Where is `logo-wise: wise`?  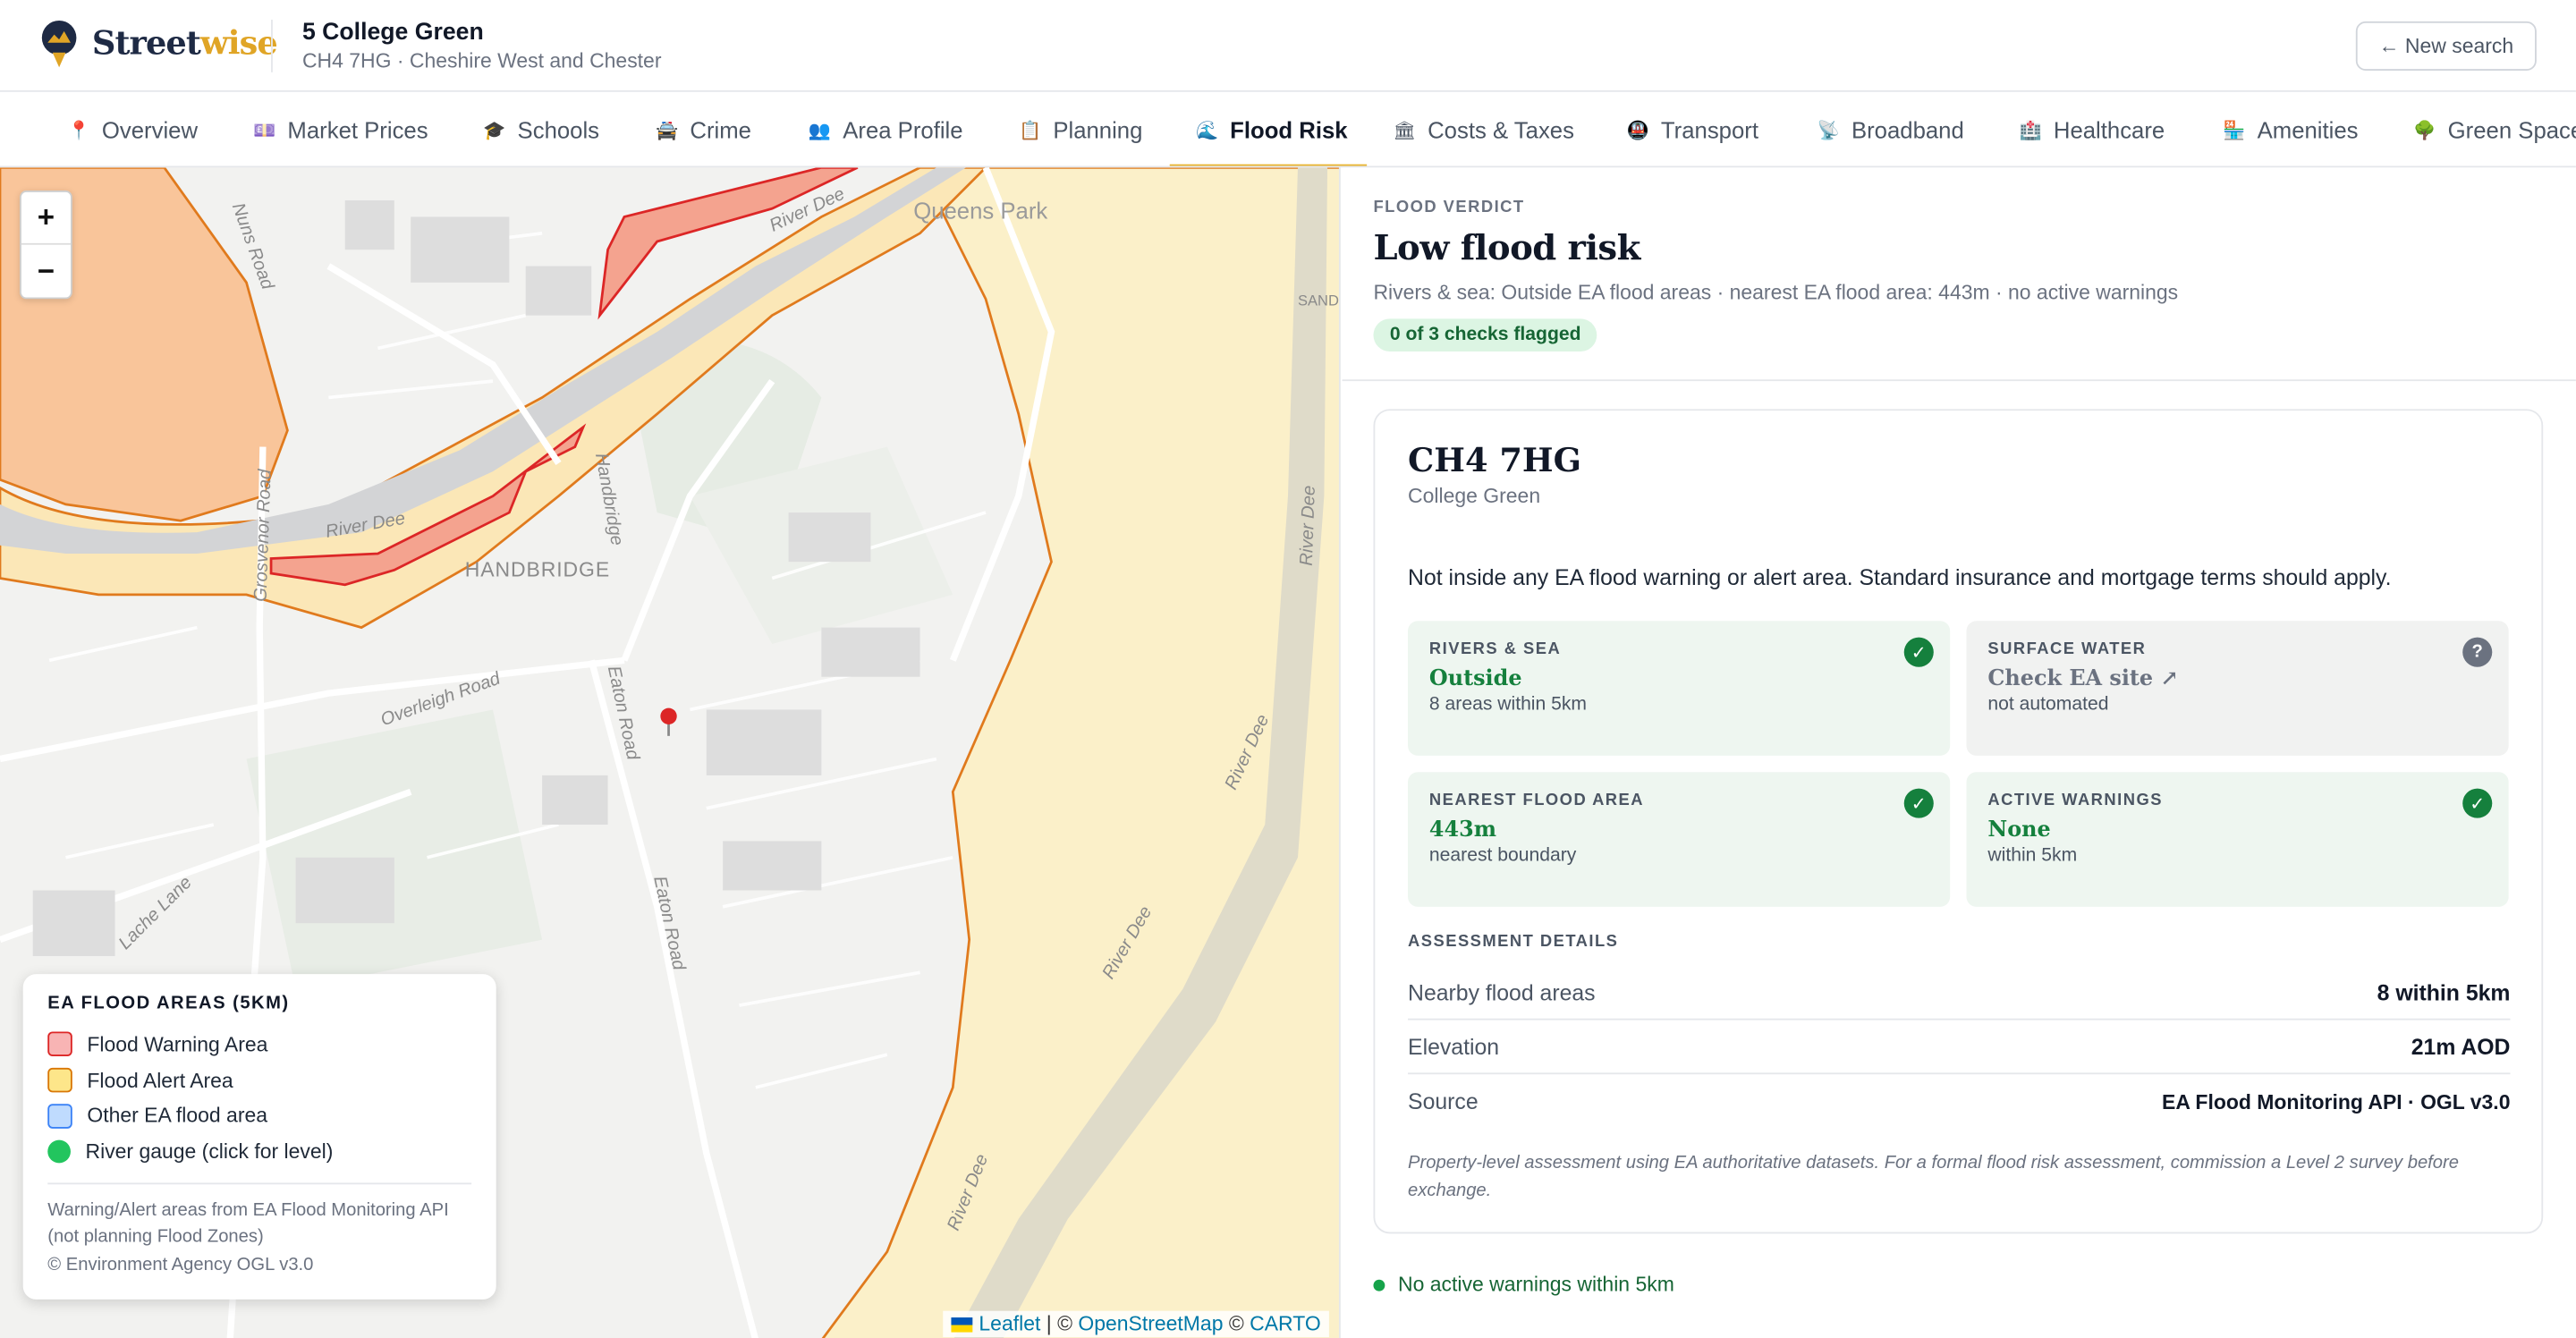
logo-wise: wise is located at coordinates (238, 42).